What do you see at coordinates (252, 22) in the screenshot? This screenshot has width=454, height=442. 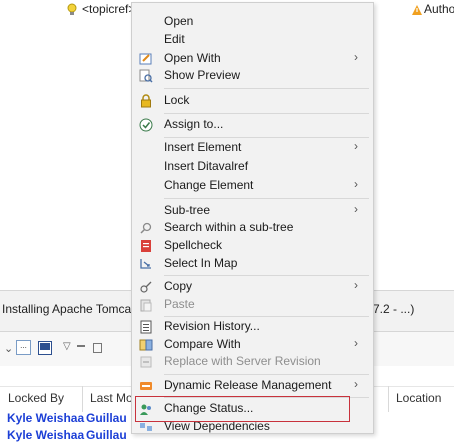 I see `menu-item-open: Open` at bounding box center [252, 22].